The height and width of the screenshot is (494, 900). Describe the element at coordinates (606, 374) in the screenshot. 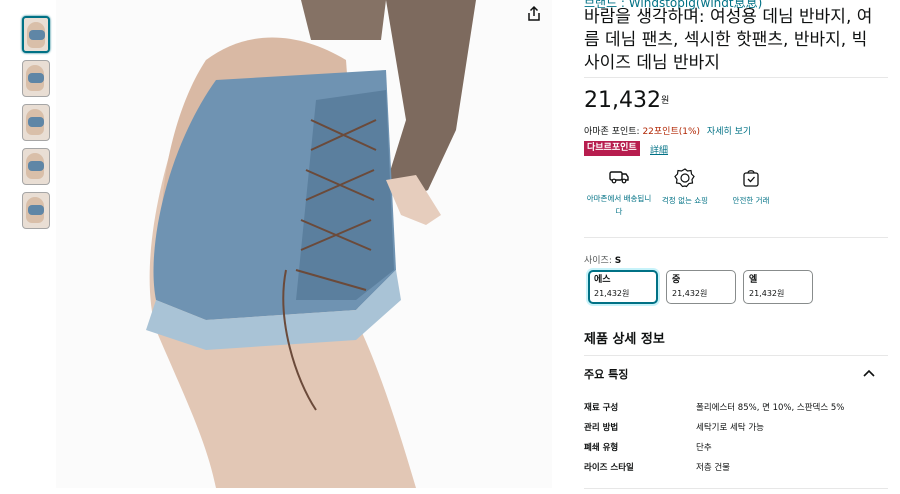

I see `key-features-header: 주요 특징` at that location.